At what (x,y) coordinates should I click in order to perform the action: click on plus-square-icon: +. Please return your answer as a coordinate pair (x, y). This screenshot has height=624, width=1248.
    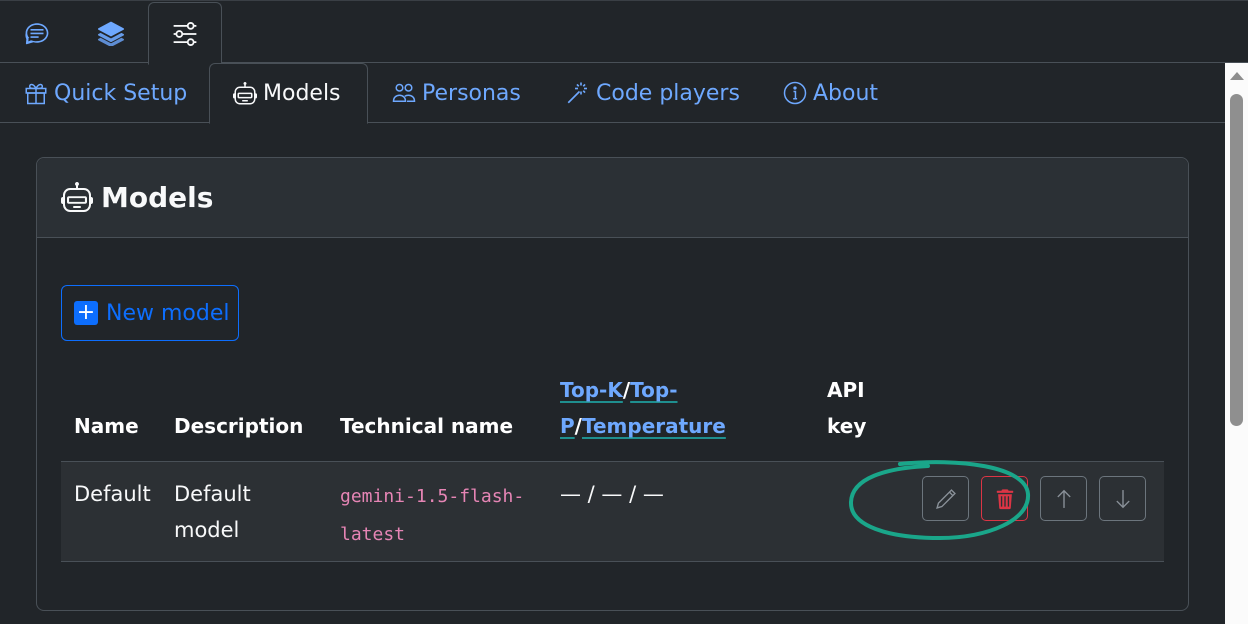
    Looking at the image, I should click on (86, 313).